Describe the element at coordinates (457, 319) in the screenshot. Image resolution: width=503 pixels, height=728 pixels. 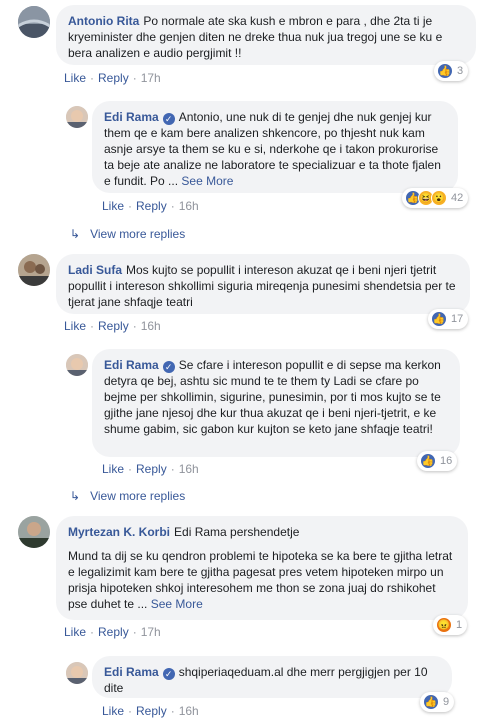
I see `reaction-count: 17` at that location.